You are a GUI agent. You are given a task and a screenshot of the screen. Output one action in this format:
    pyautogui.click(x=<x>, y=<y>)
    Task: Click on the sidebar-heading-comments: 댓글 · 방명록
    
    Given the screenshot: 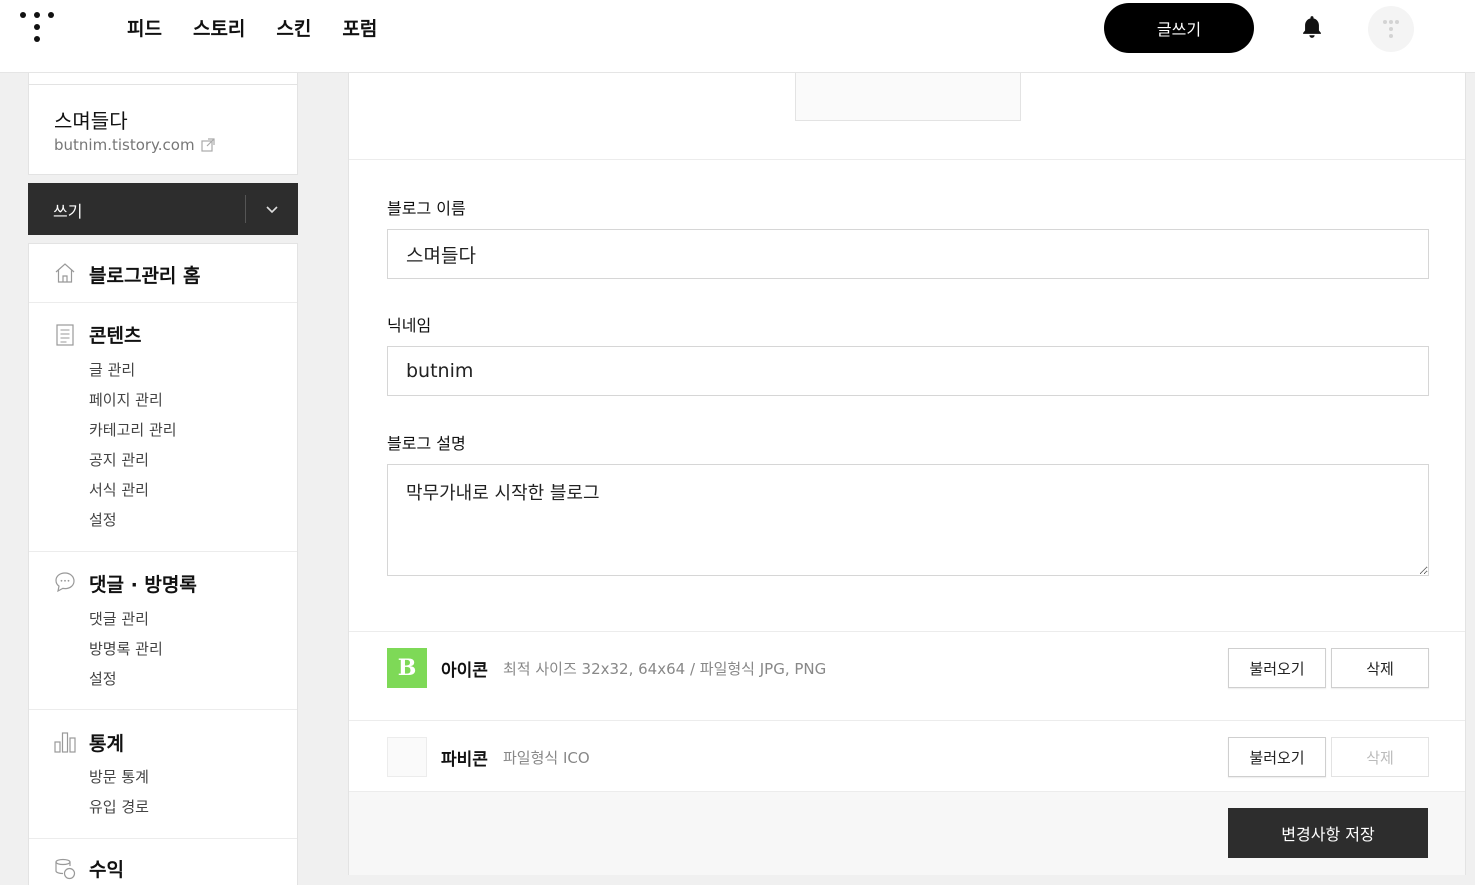 What is the action you would take?
    pyautogui.click(x=143, y=583)
    